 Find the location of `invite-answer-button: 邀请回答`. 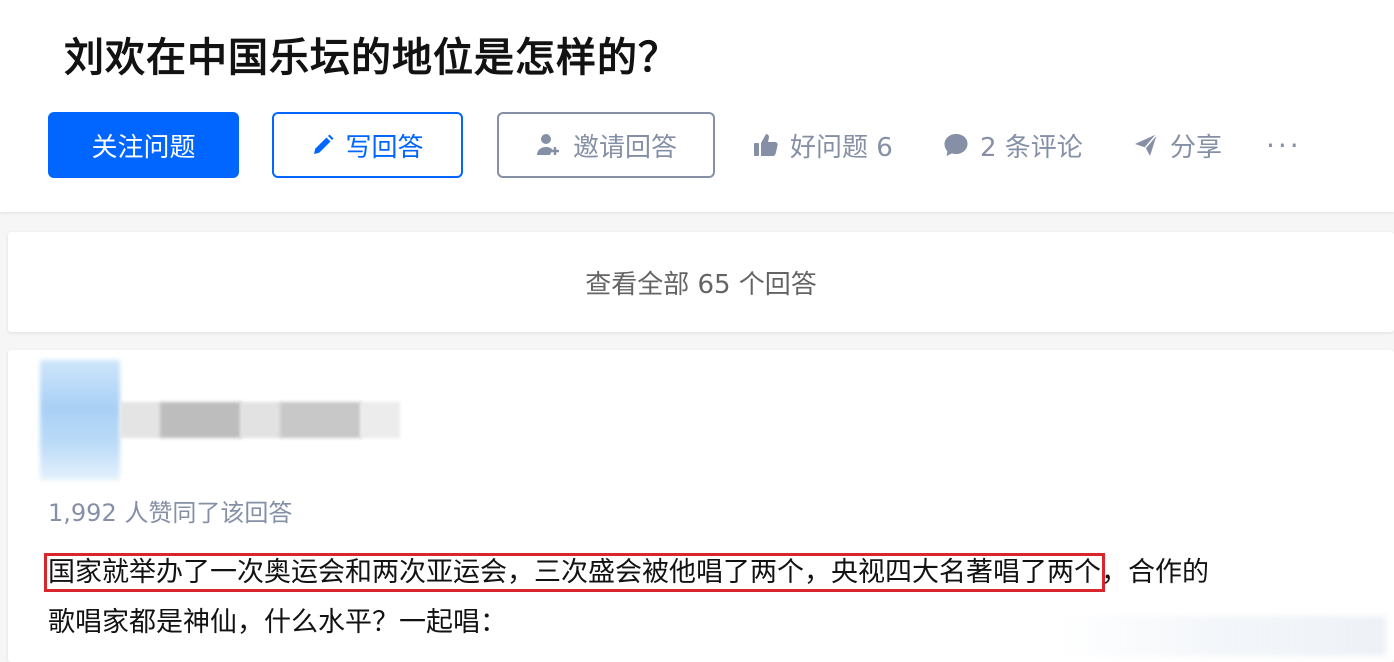

invite-answer-button: 邀请回答 is located at coordinates (606, 145).